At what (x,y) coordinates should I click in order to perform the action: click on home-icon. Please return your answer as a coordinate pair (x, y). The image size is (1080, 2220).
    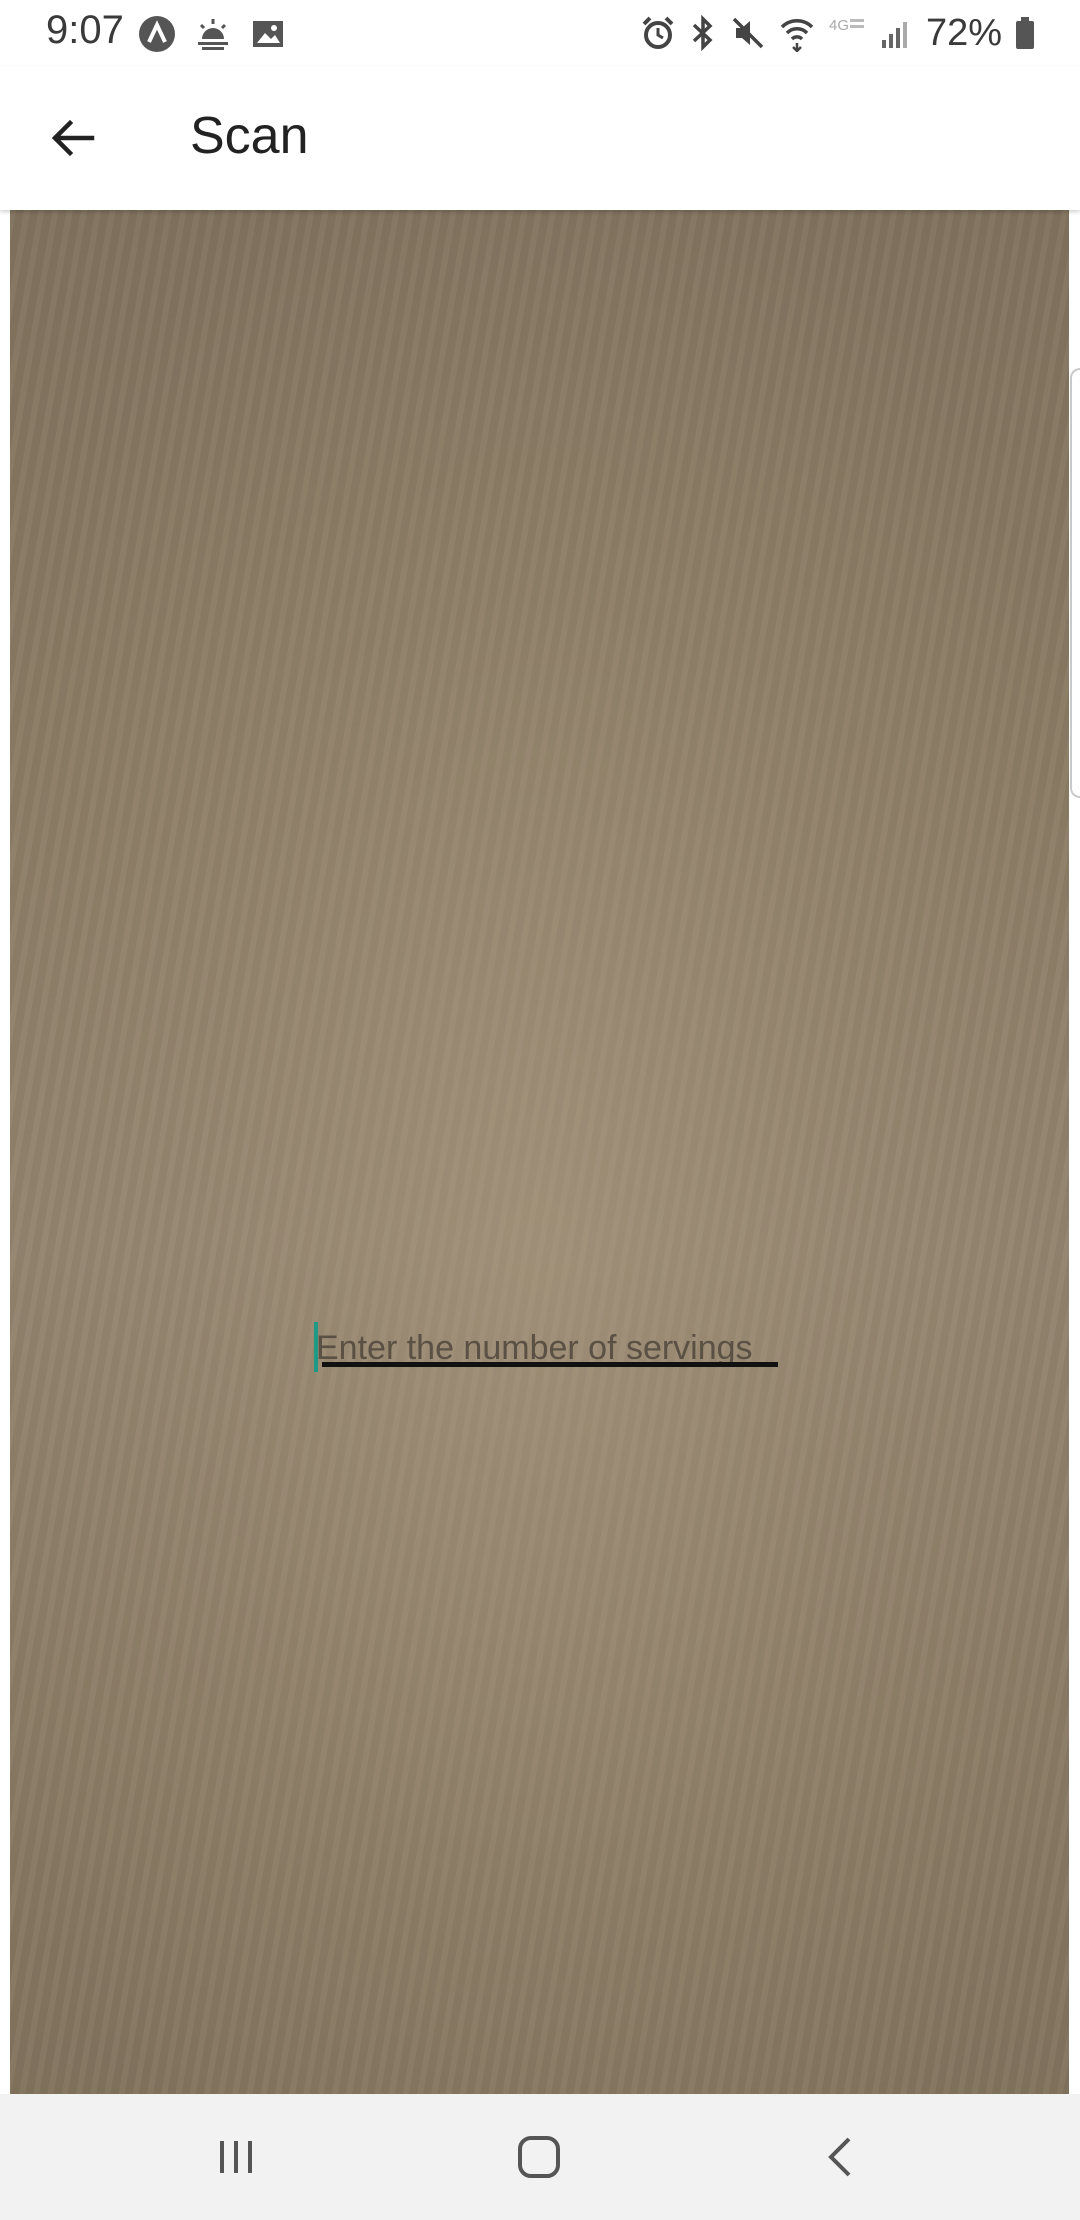
    Looking at the image, I should click on (539, 2157).